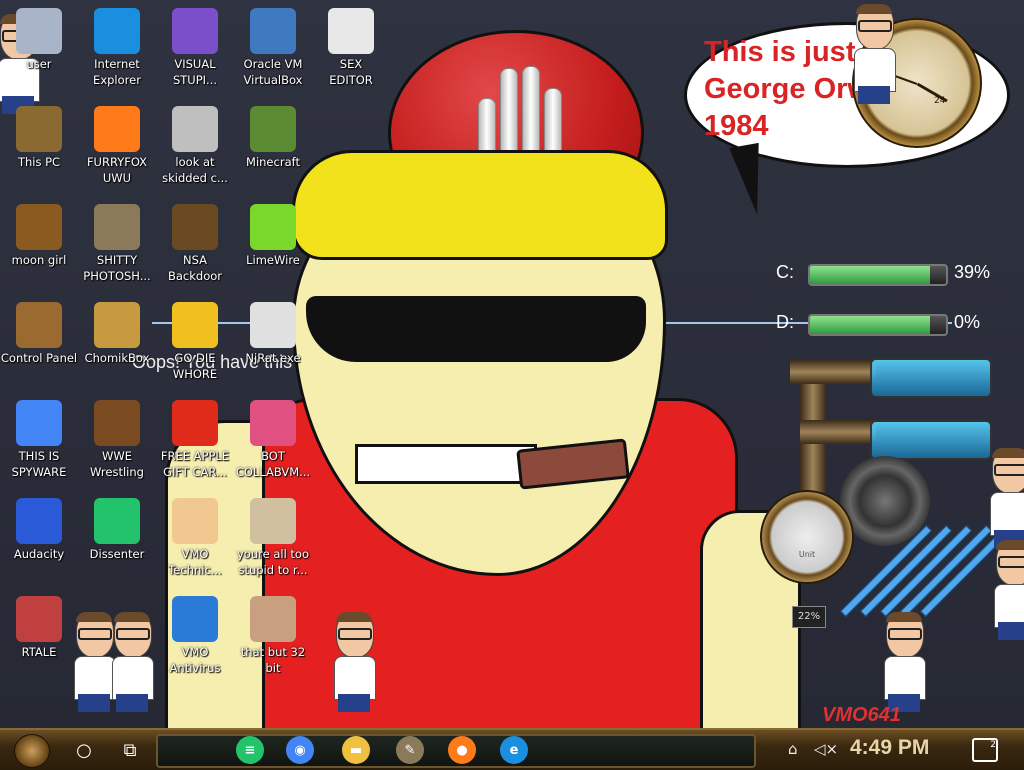 This screenshot has height=770, width=1024. What do you see at coordinates (940, 101) in the screenshot?
I see `clock-subdial: 24` at bounding box center [940, 101].